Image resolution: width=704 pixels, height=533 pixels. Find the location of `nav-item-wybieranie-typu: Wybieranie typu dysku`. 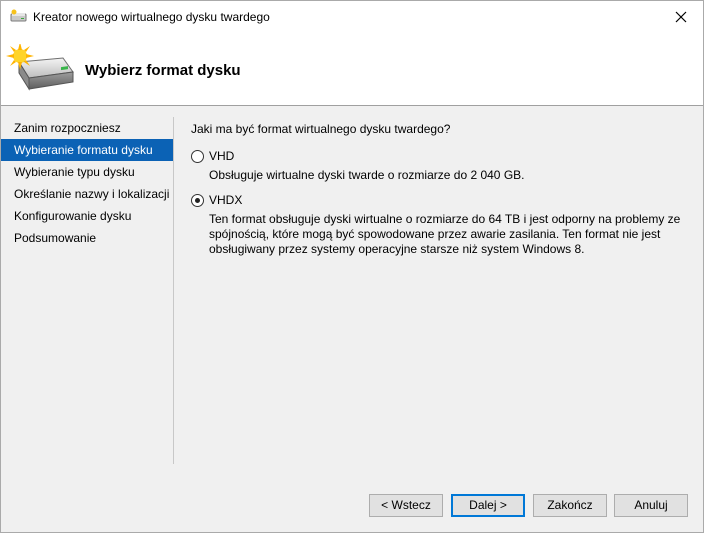

nav-item-wybieranie-typu: Wybieranie typu dysku is located at coordinates (87, 172).